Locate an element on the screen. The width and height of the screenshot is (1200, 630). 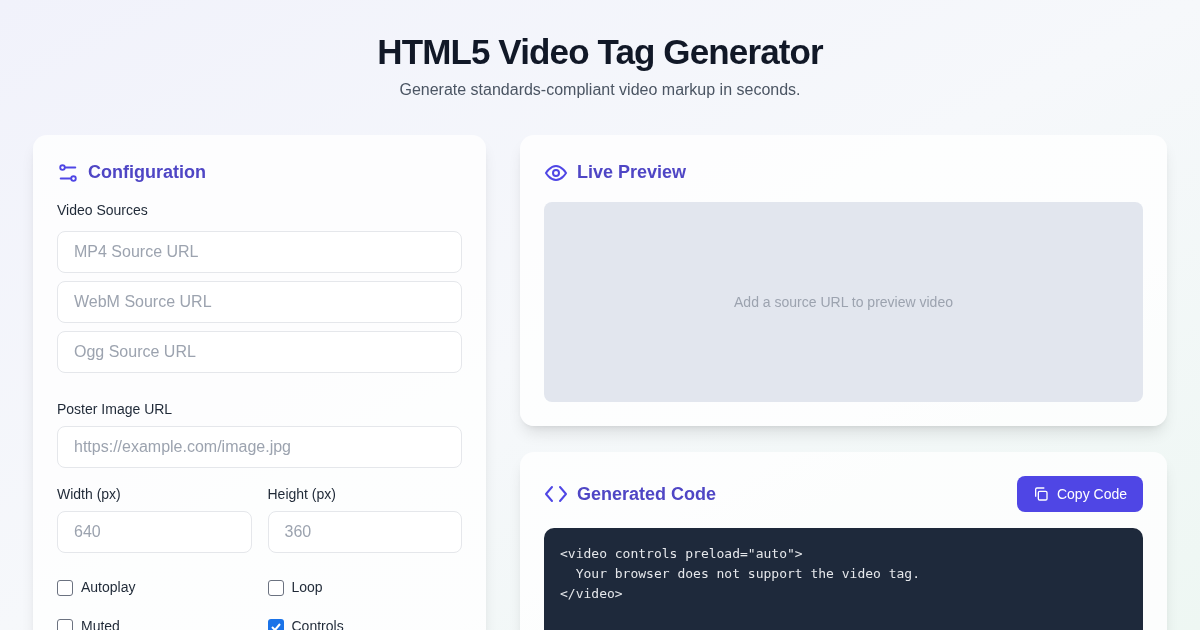
checkbox-label: Loop is located at coordinates (307, 587).